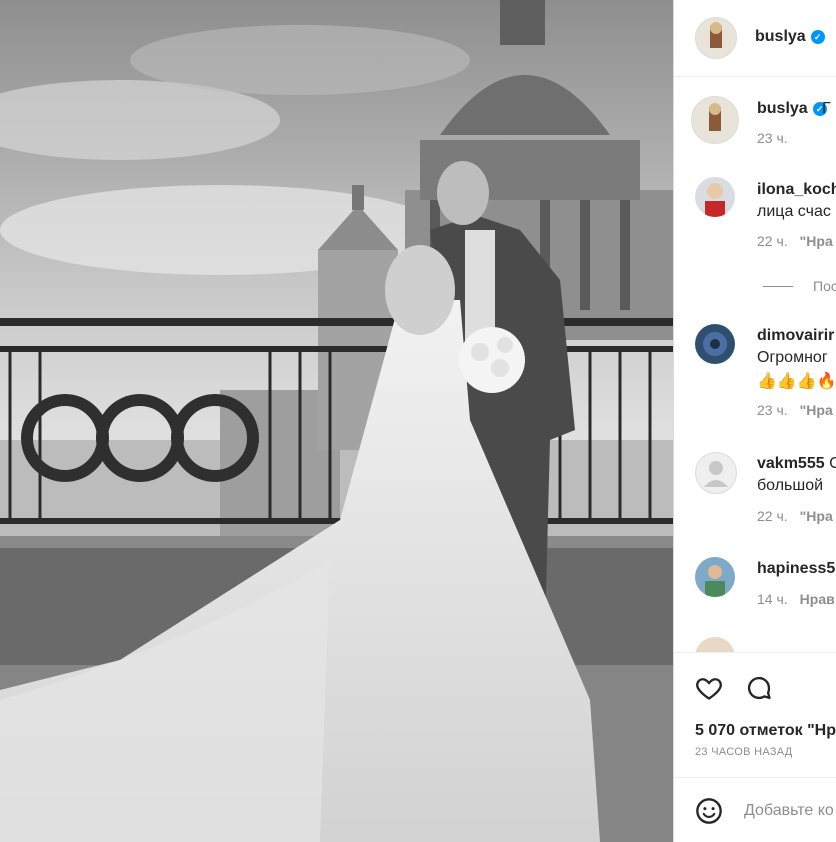 The image size is (836, 842). Describe the element at coordinates (796, 381) in the screenshot. I see `comment-emoji: 👍👍👍🔥` at that location.